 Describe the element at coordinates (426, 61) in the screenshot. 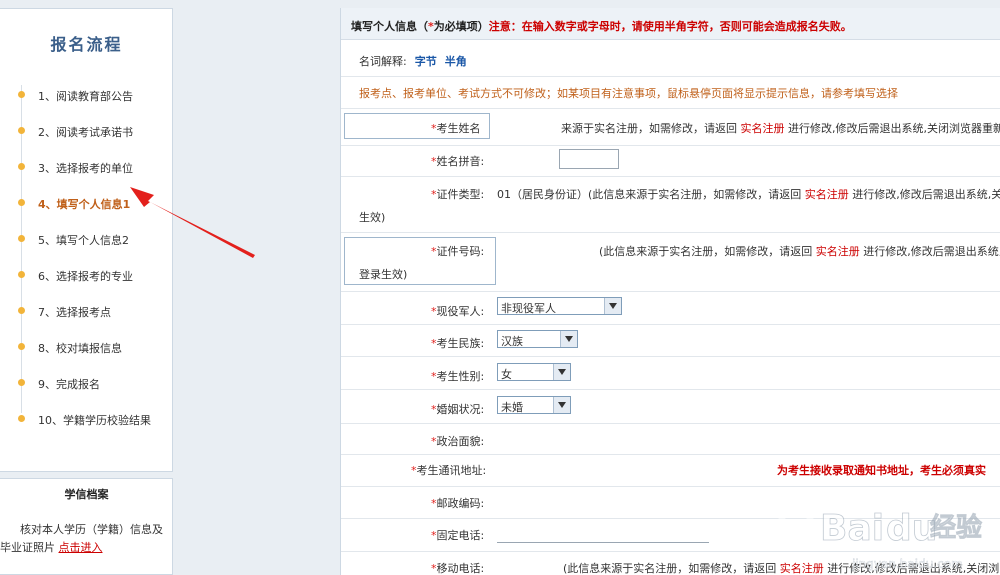

I see `glossary-link-byte: 字节` at that location.